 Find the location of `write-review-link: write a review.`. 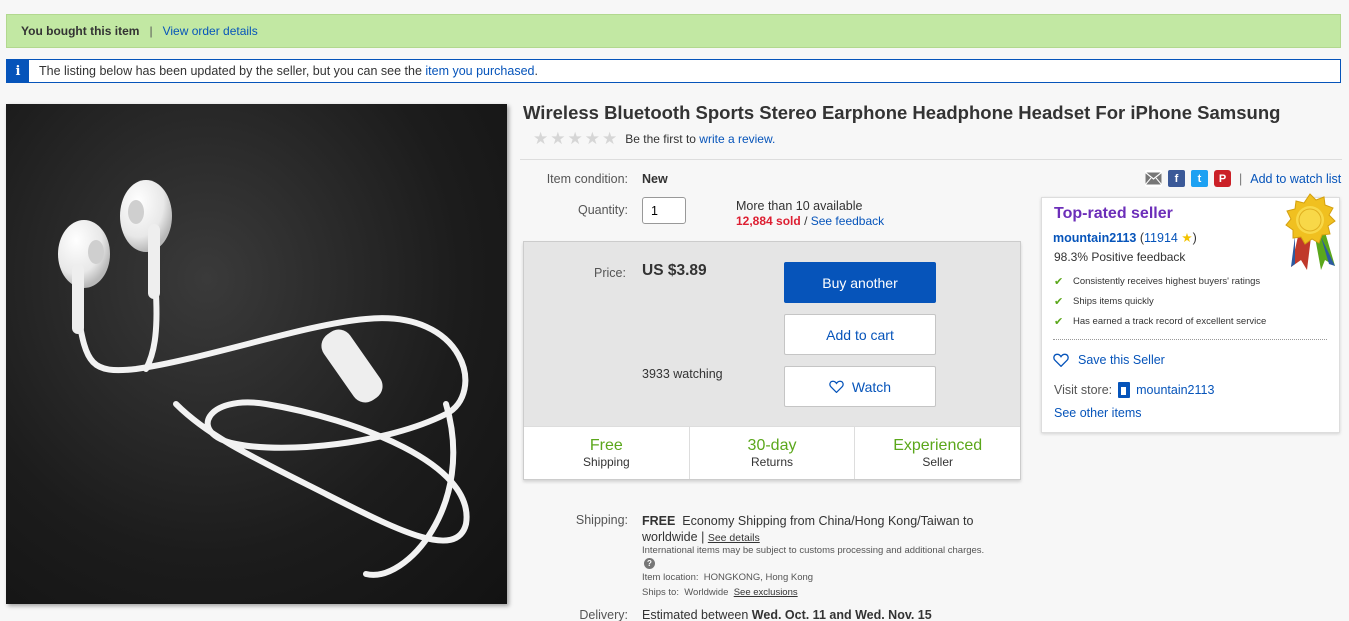

write-review-link: write a review. is located at coordinates (737, 139).